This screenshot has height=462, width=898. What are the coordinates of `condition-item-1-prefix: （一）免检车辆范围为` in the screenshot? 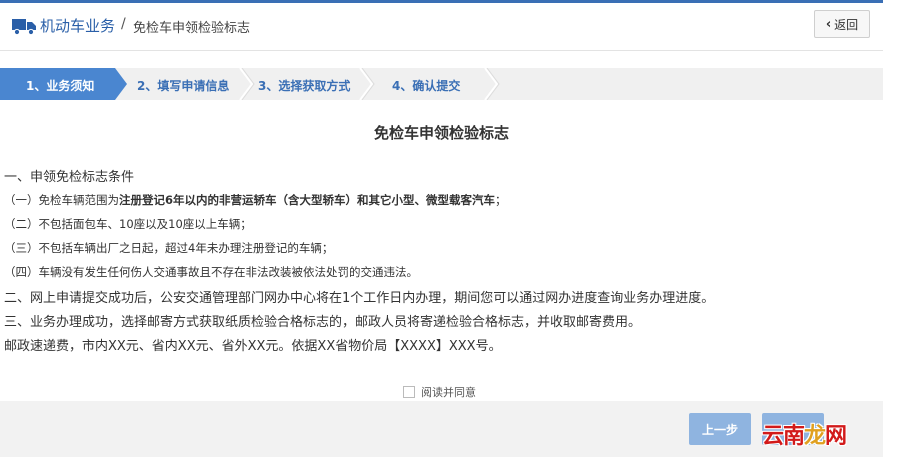 It's located at (61, 200).